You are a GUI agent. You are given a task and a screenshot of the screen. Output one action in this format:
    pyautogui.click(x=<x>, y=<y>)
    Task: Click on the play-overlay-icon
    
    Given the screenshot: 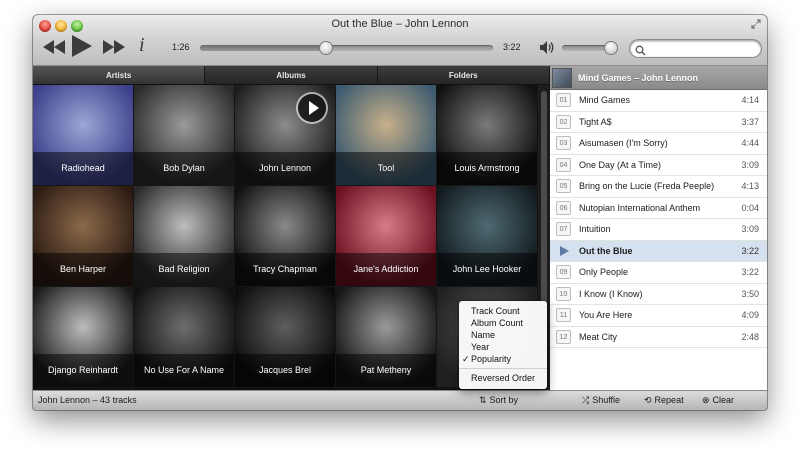 What is the action you would take?
    pyautogui.click(x=312, y=108)
    